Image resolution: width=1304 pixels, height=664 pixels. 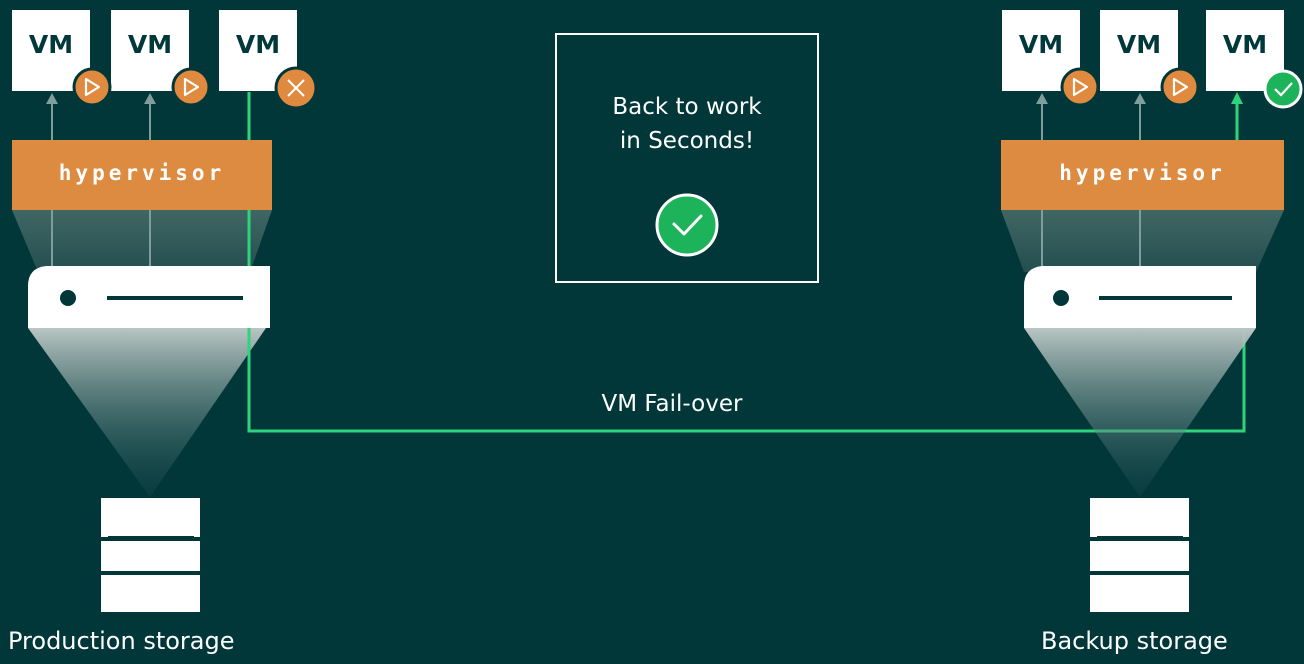 I want to click on callout-text: Back to work in Seconds!, so click(x=687, y=124).